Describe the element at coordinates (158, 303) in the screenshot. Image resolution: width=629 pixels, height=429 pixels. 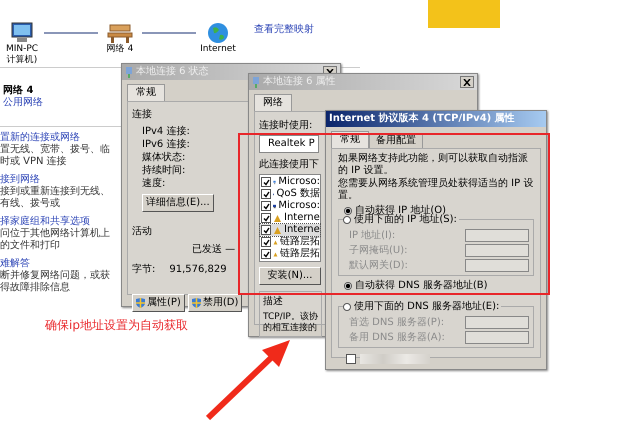
I see `dialog-button: 属性(P)` at that location.